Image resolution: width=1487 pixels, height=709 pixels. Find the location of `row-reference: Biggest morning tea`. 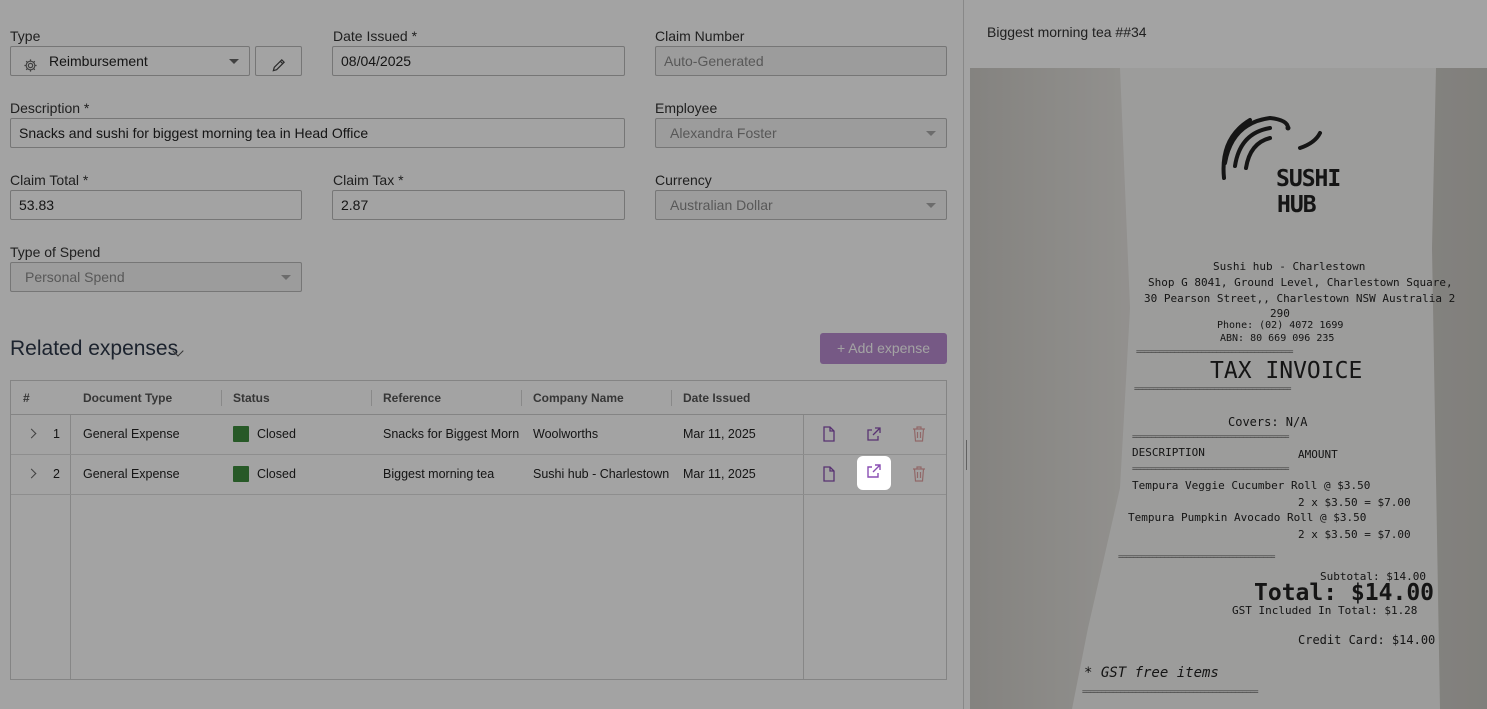

row-reference: Biggest morning tea is located at coordinates (439, 474).